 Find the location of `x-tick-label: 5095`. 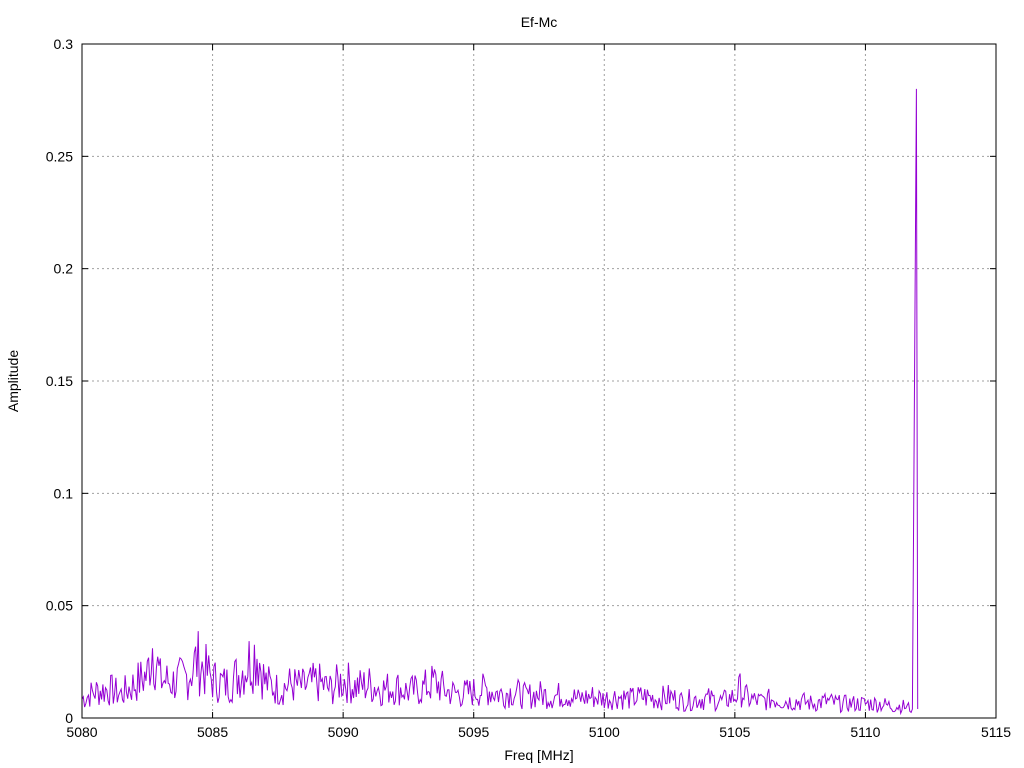

x-tick-label: 5095 is located at coordinates (473, 732).